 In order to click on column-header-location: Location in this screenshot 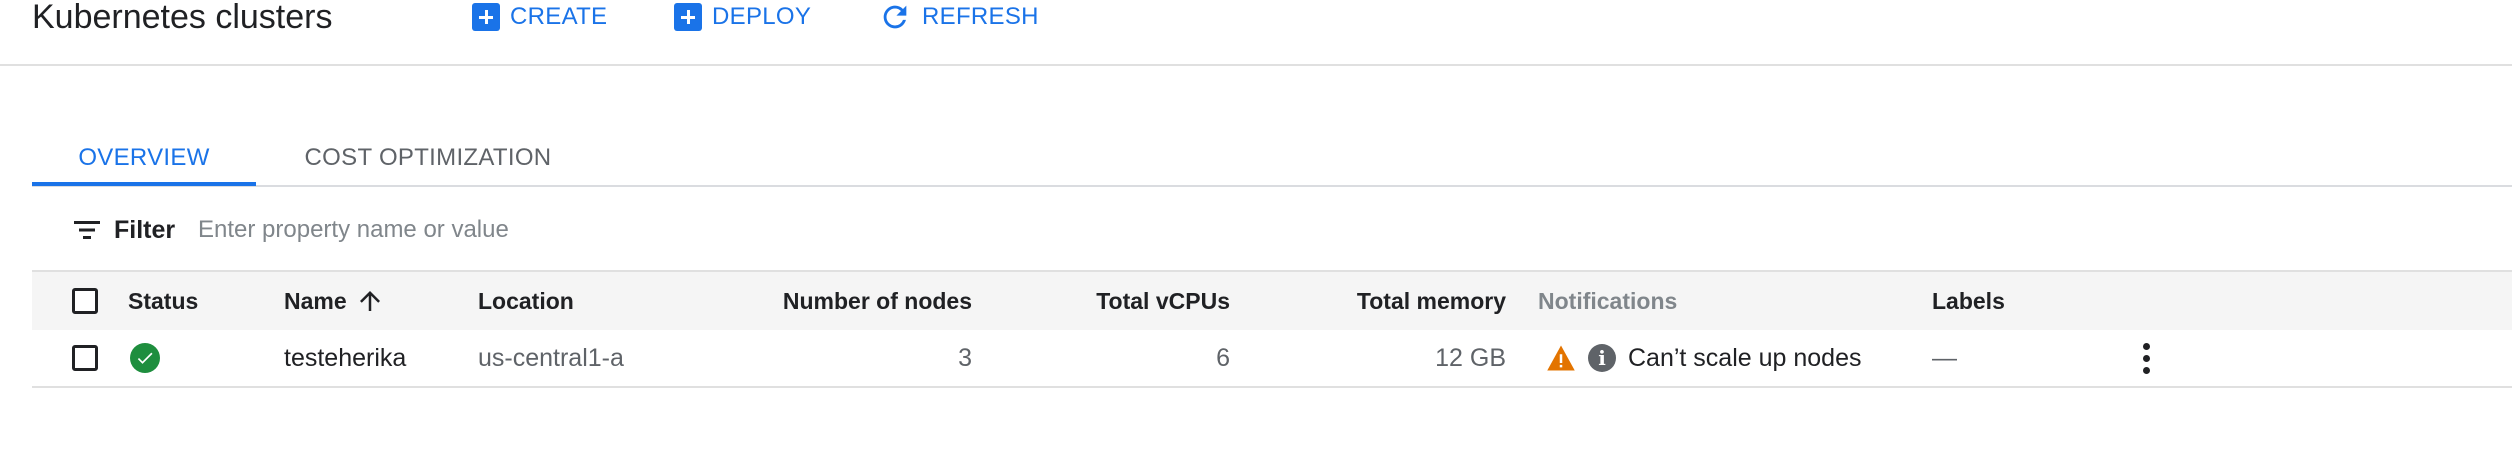, I will do `click(526, 301)`.